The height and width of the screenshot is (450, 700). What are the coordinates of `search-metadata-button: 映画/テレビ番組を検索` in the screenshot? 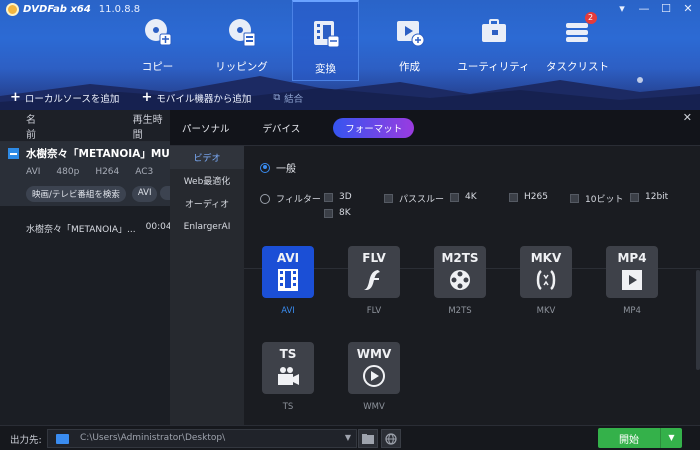 It's located at (76, 194).